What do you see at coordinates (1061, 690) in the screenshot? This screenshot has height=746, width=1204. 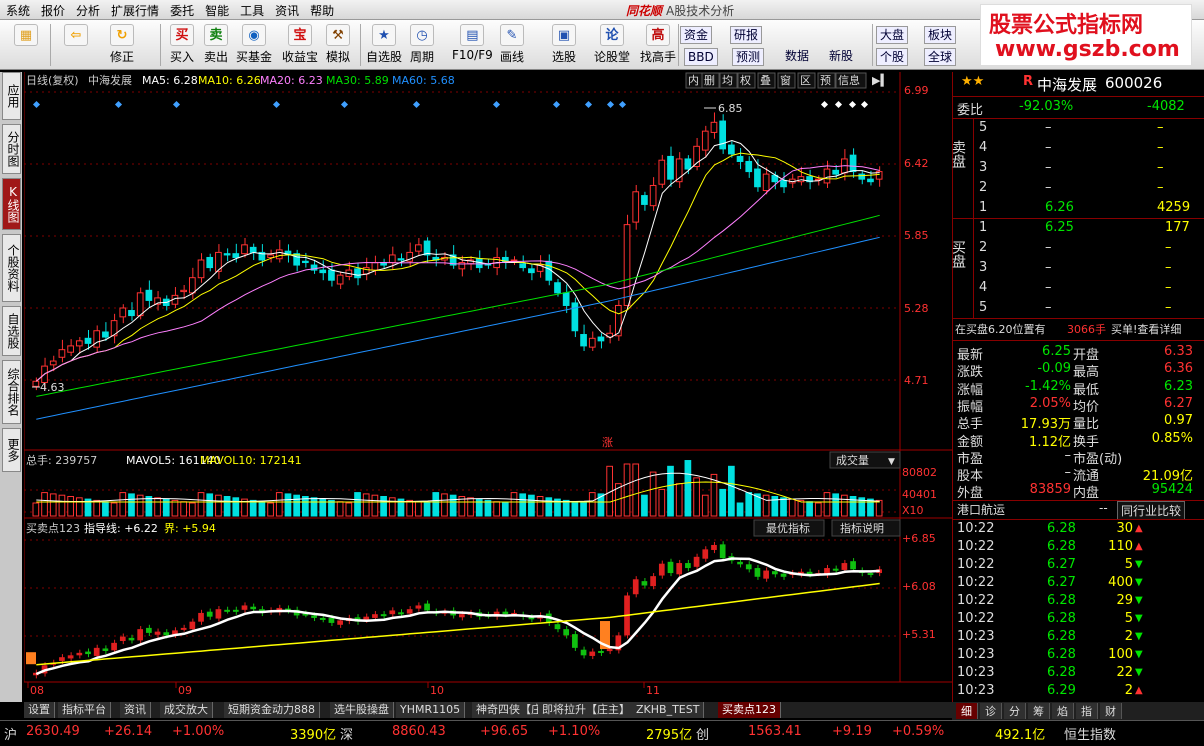 I see `tick-price: 6.29` at bounding box center [1061, 690].